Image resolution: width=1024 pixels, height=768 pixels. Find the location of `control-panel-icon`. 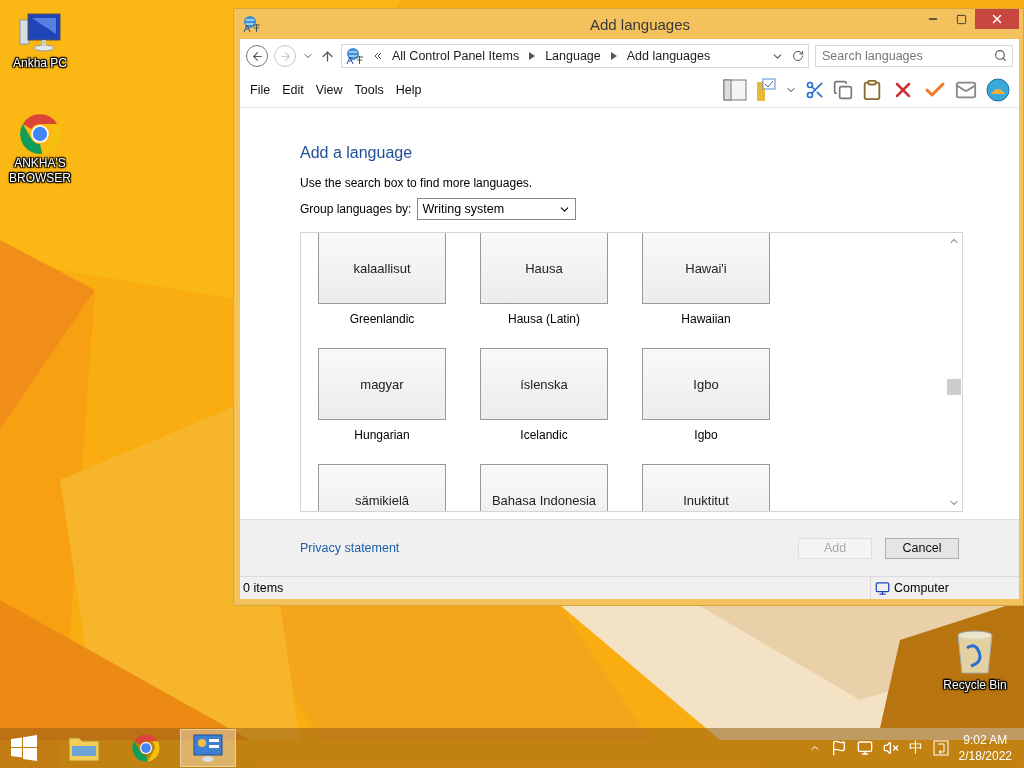

control-panel-icon is located at coordinates (208, 748).